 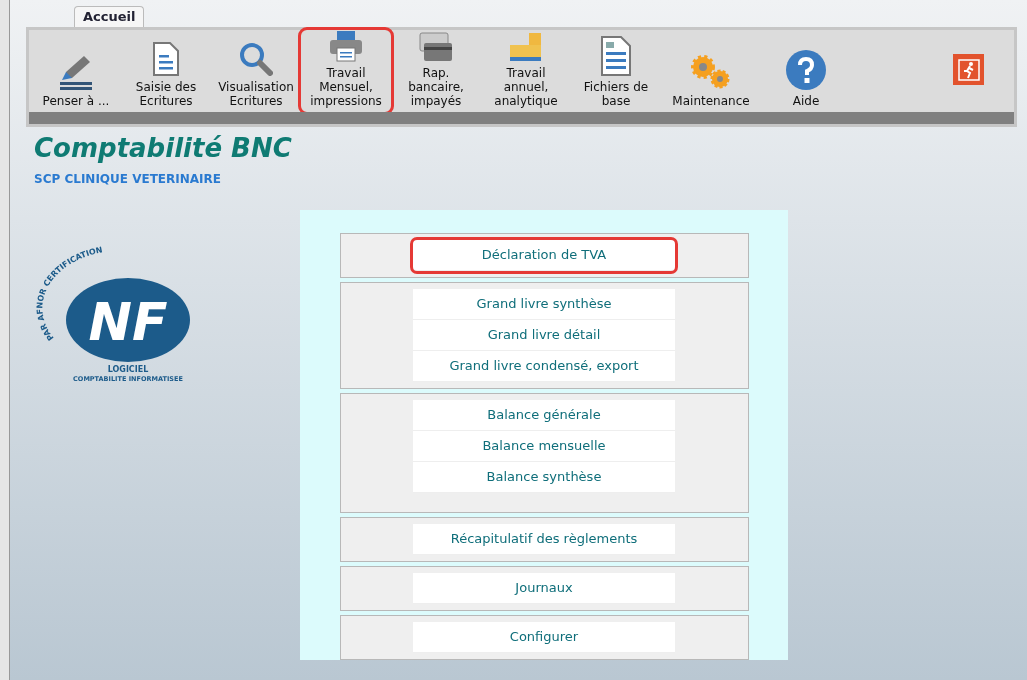 I want to click on menu-item: Grand livre détail, so click(x=544, y=335).